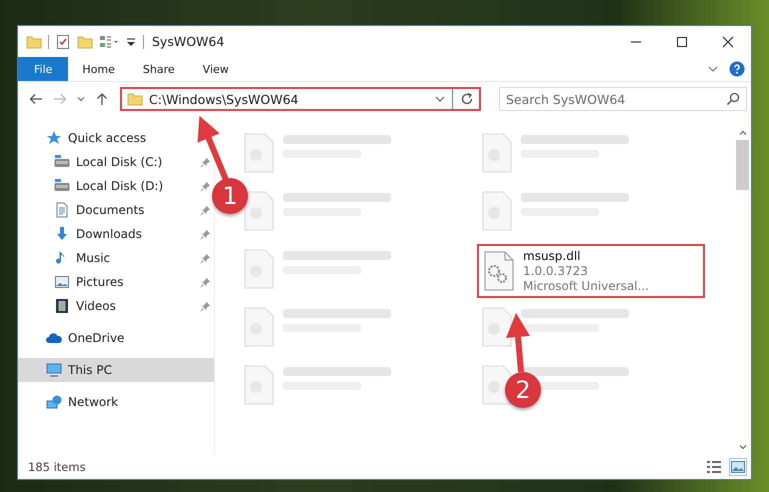 The width and height of the screenshot is (769, 492). What do you see at coordinates (733, 99) in the screenshot?
I see `search-icon` at bounding box center [733, 99].